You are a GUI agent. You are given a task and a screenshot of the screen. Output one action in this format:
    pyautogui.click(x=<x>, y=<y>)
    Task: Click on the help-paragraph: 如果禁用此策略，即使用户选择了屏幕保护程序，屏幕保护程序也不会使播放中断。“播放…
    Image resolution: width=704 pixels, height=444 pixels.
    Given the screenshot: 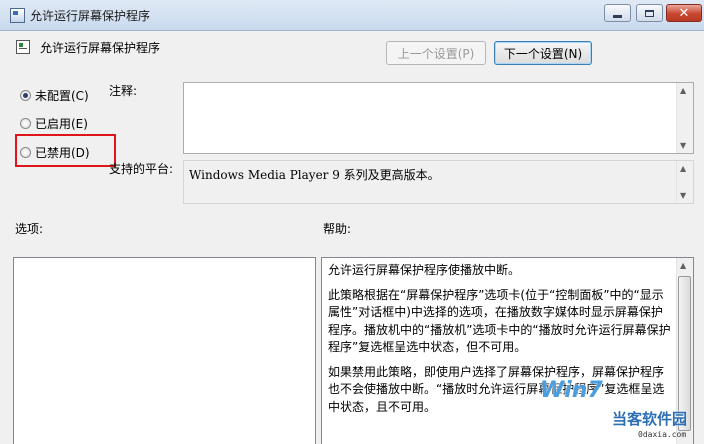 What is the action you would take?
    pyautogui.click(x=496, y=389)
    